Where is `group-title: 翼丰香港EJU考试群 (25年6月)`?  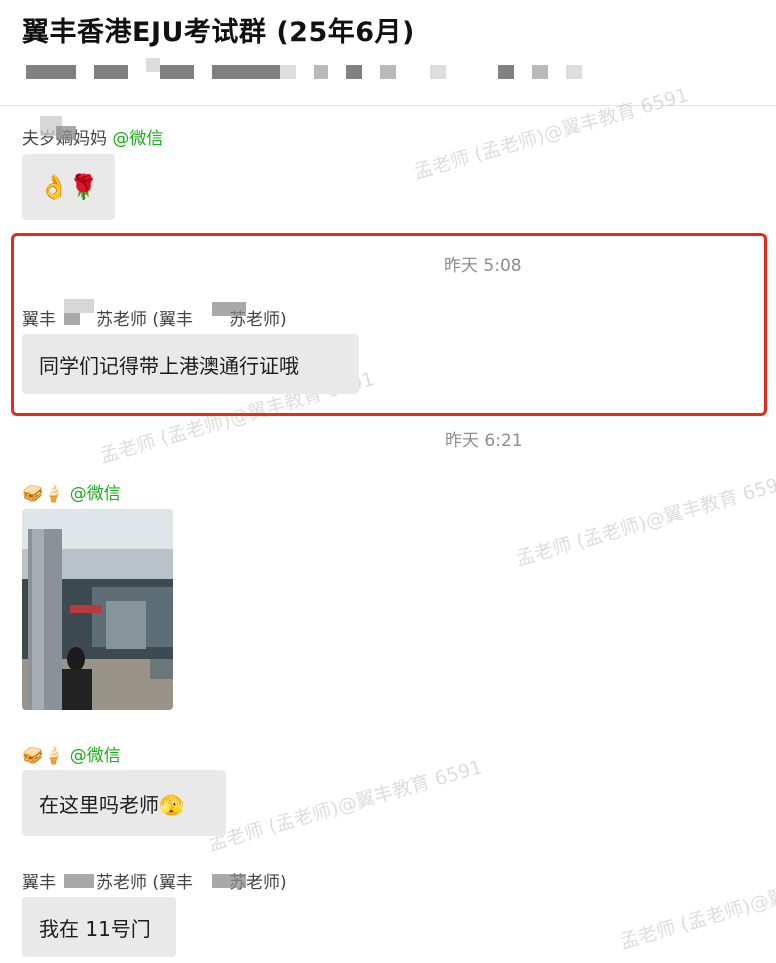 group-title: 翼丰香港EJU考试群 (25年6月) is located at coordinates (218, 29).